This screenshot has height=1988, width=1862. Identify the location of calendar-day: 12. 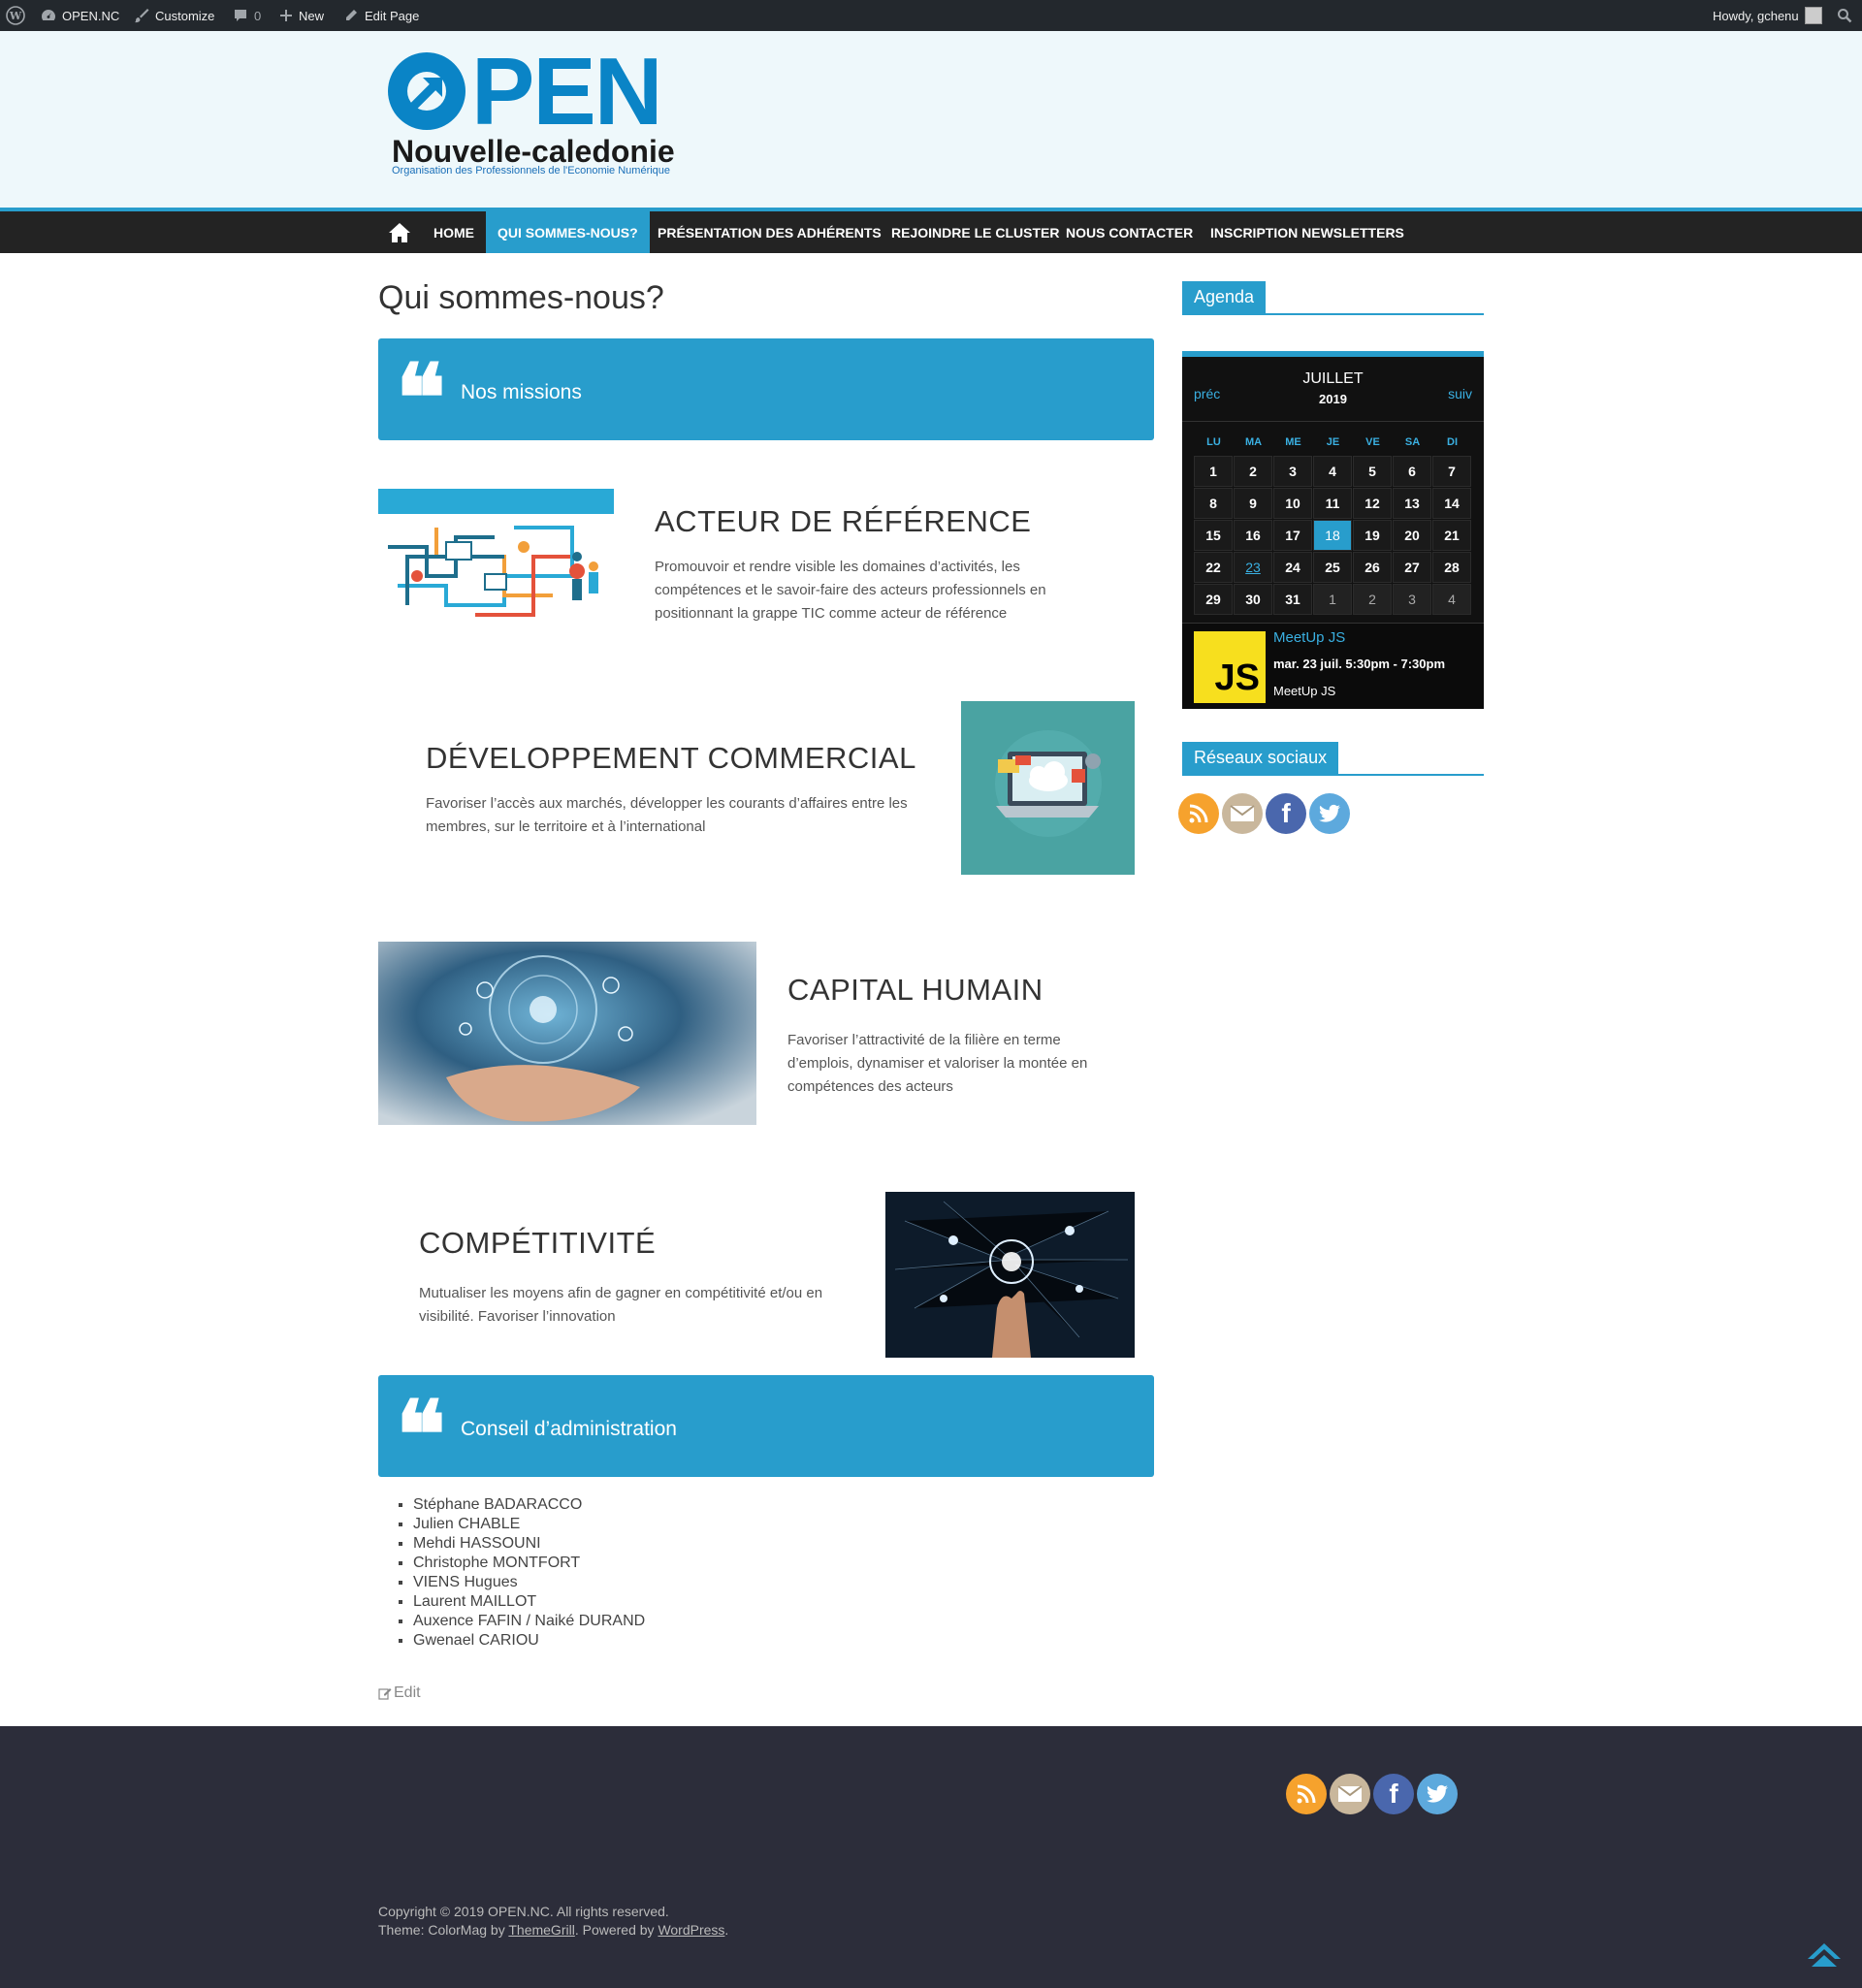
(1373, 503).